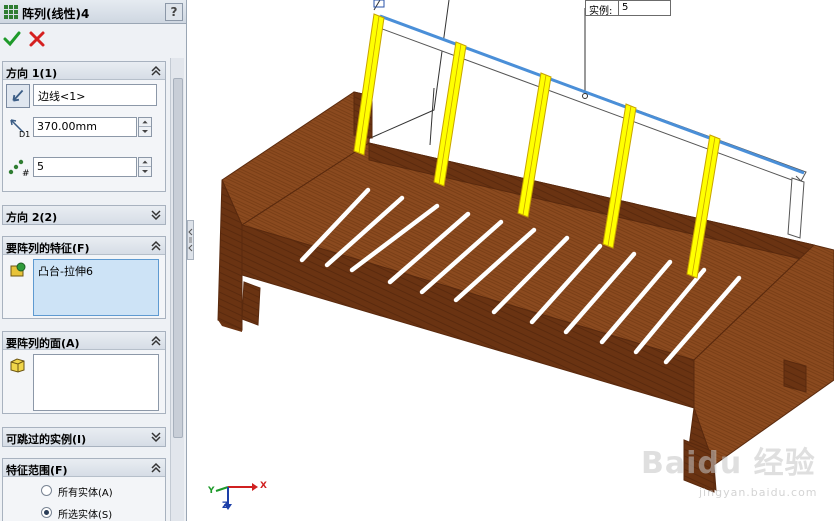 Image resolution: width=834 pixels, height=521 pixels. I want to click on group-instances-to-skip: 可跳过的实例(I), so click(84, 437).